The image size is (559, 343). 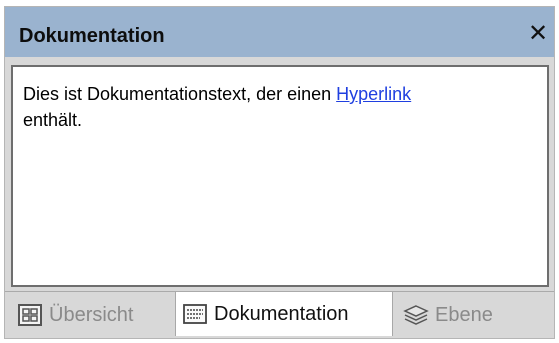 What do you see at coordinates (30, 315) in the screenshot?
I see `overview-icon` at bounding box center [30, 315].